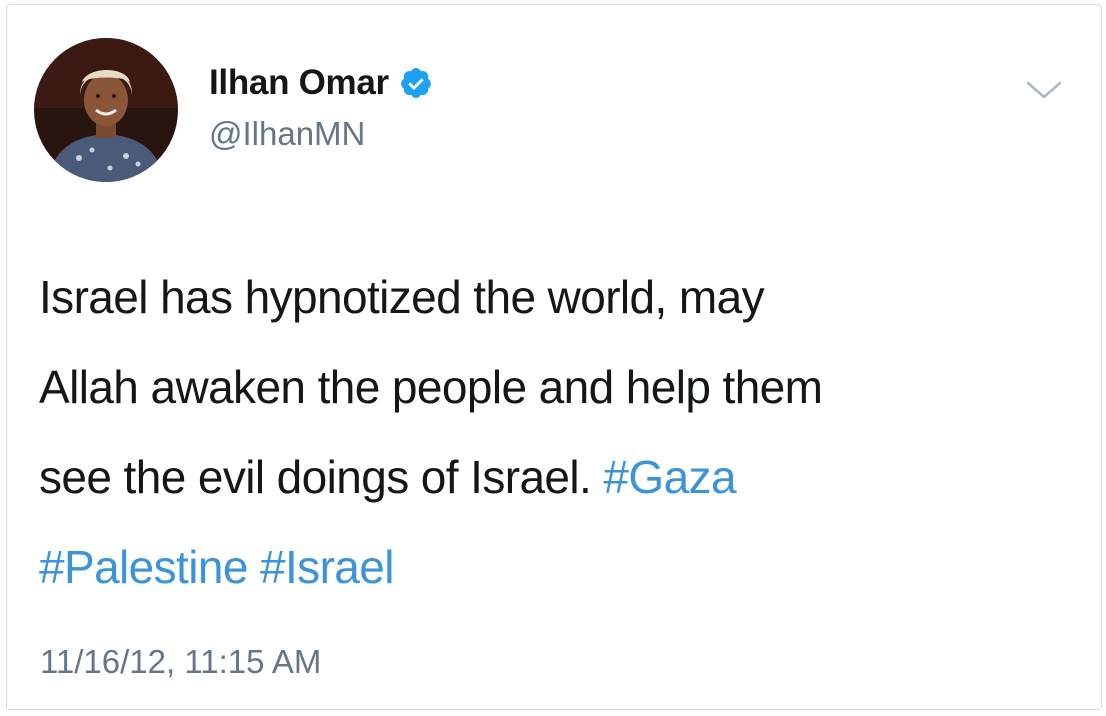  What do you see at coordinates (327, 567) in the screenshot?
I see `hashtag-israel-link: #Israel` at bounding box center [327, 567].